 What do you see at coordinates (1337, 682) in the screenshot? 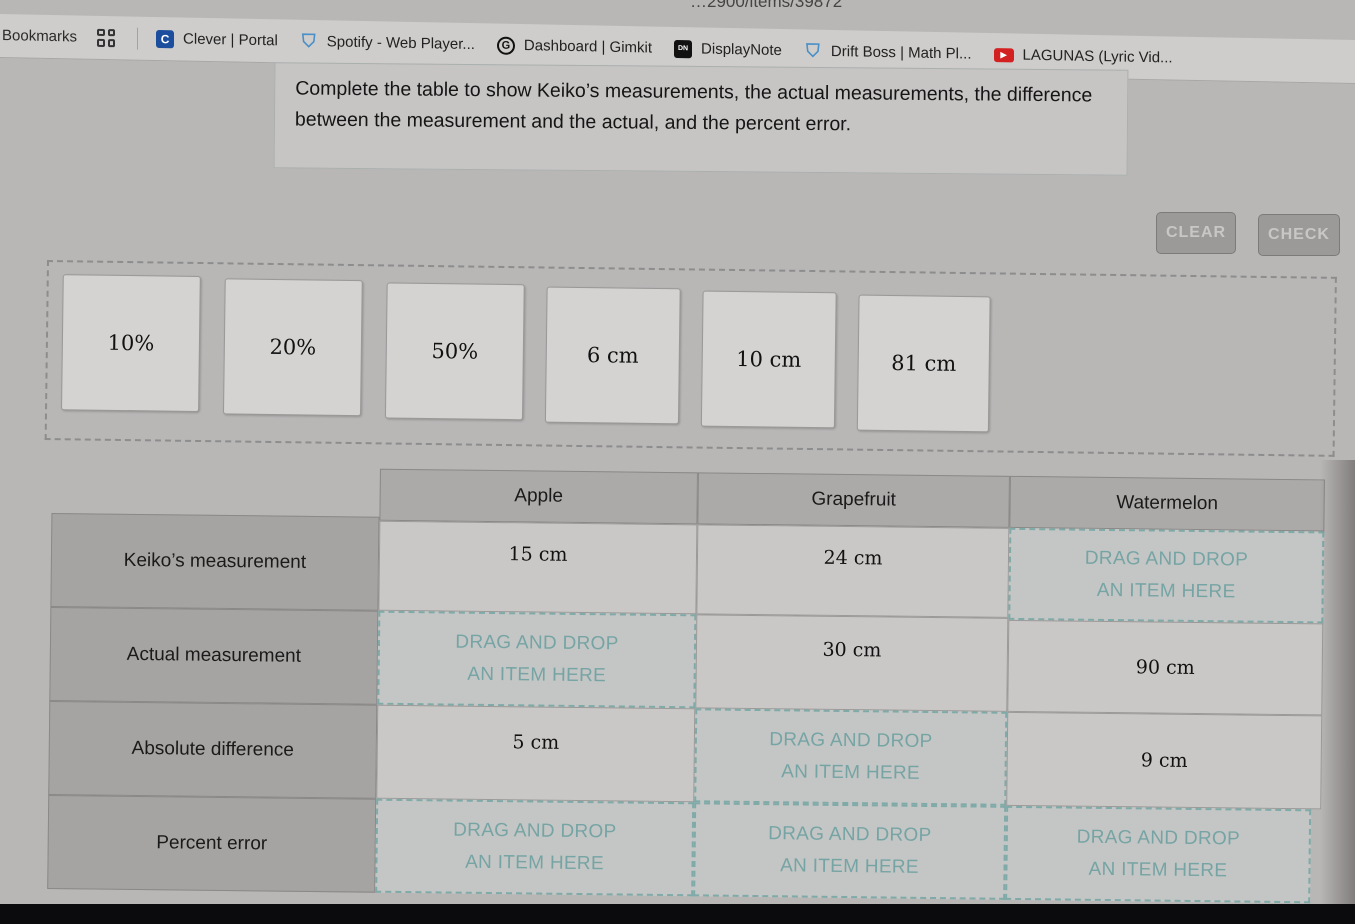
I see `screen-shading` at bounding box center [1337, 682].